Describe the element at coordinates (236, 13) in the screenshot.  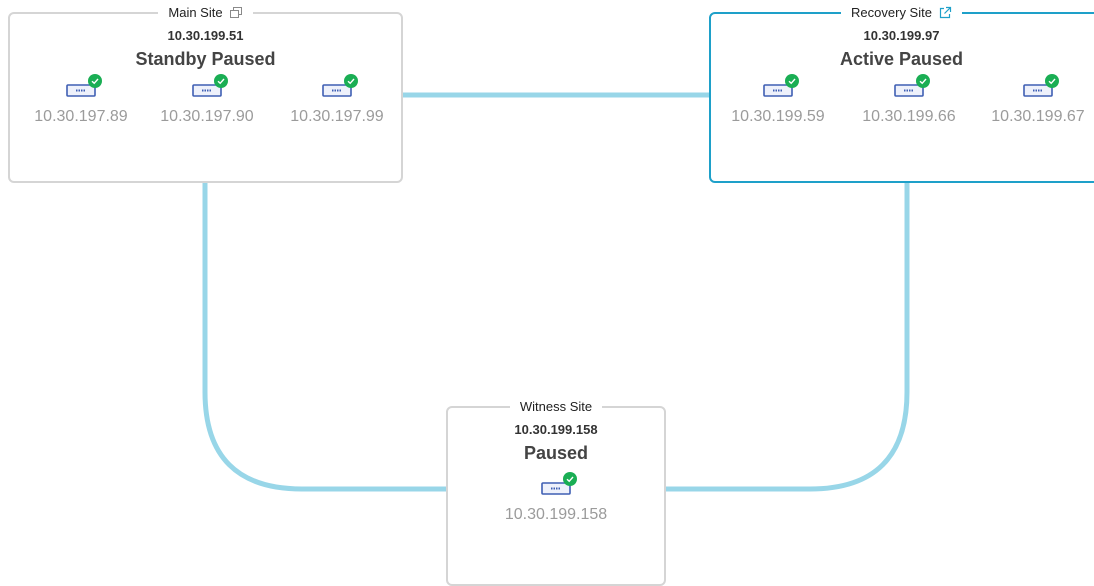
I see `copy-window-icon` at that location.